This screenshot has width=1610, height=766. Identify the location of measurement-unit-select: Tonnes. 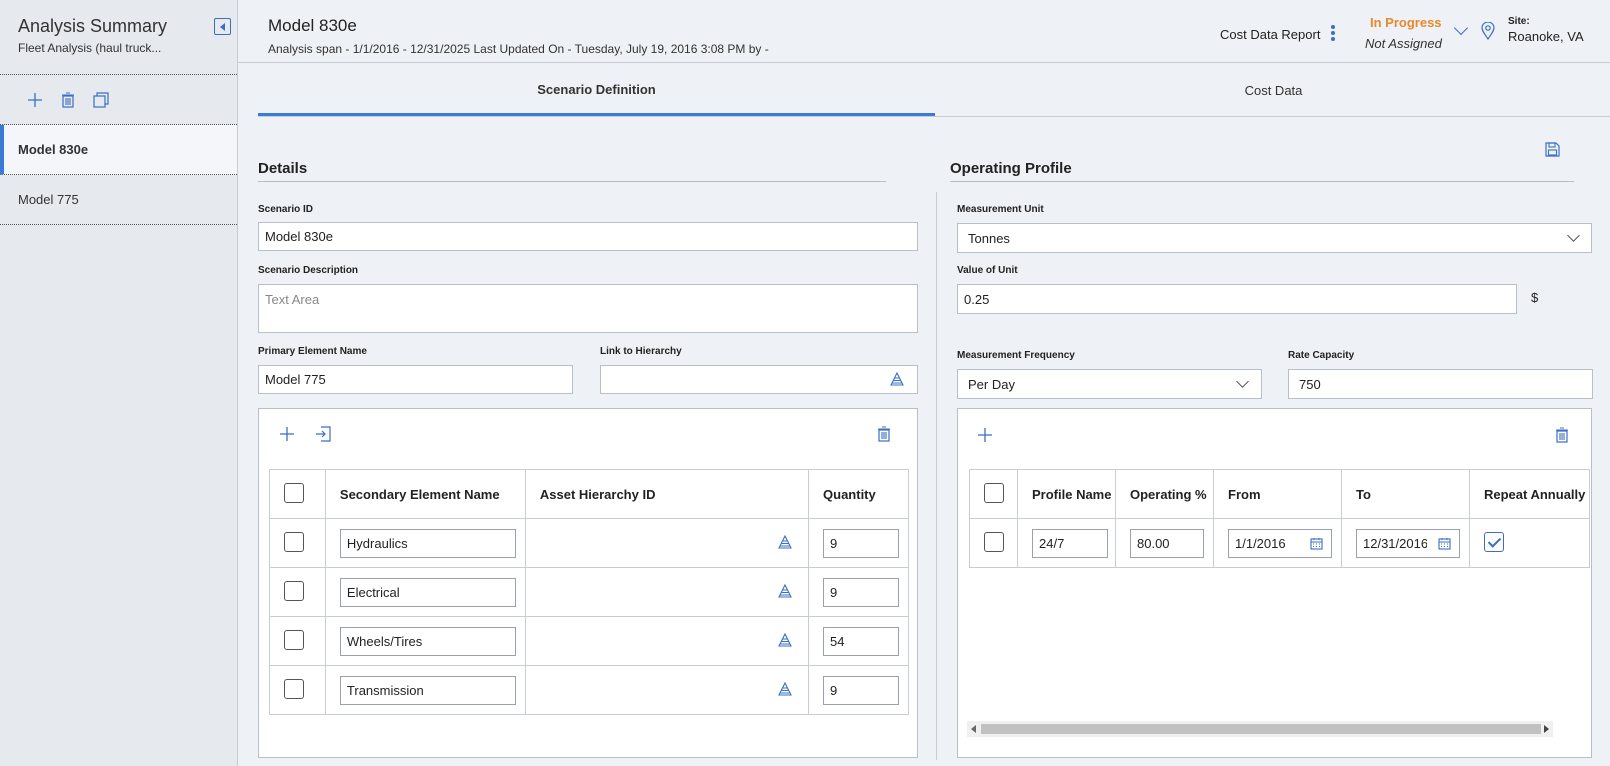
(1274, 238).